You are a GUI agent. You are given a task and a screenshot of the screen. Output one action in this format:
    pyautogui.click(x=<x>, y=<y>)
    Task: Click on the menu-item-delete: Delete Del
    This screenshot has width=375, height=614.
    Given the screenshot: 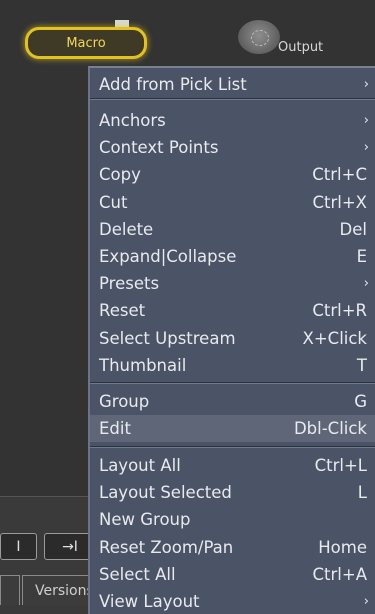 What is the action you would take?
    pyautogui.click(x=232, y=229)
    